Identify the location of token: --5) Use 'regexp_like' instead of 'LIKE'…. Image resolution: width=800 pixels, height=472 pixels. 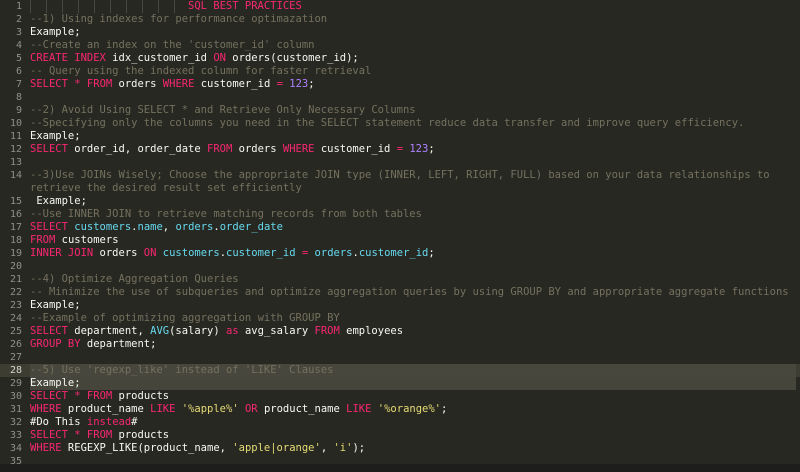
(182, 370).